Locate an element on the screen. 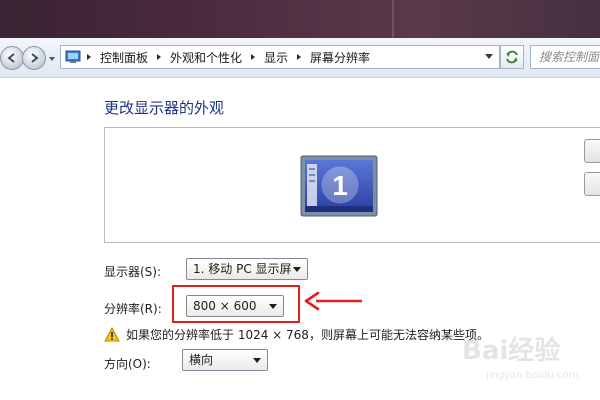  breadcrumb-display: 显示 is located at coordinates (276, 57).